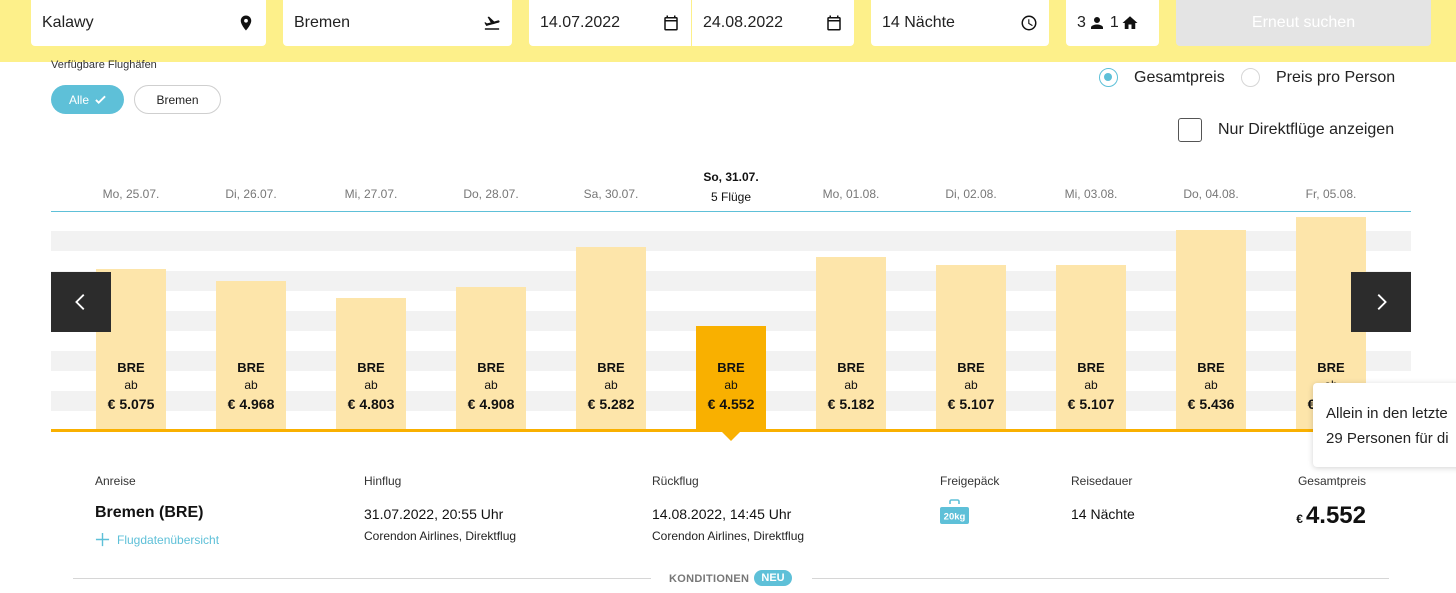 The image size is (1456, 593). I want to click on date-to-field: 24.08.2022, so click(773, 23).